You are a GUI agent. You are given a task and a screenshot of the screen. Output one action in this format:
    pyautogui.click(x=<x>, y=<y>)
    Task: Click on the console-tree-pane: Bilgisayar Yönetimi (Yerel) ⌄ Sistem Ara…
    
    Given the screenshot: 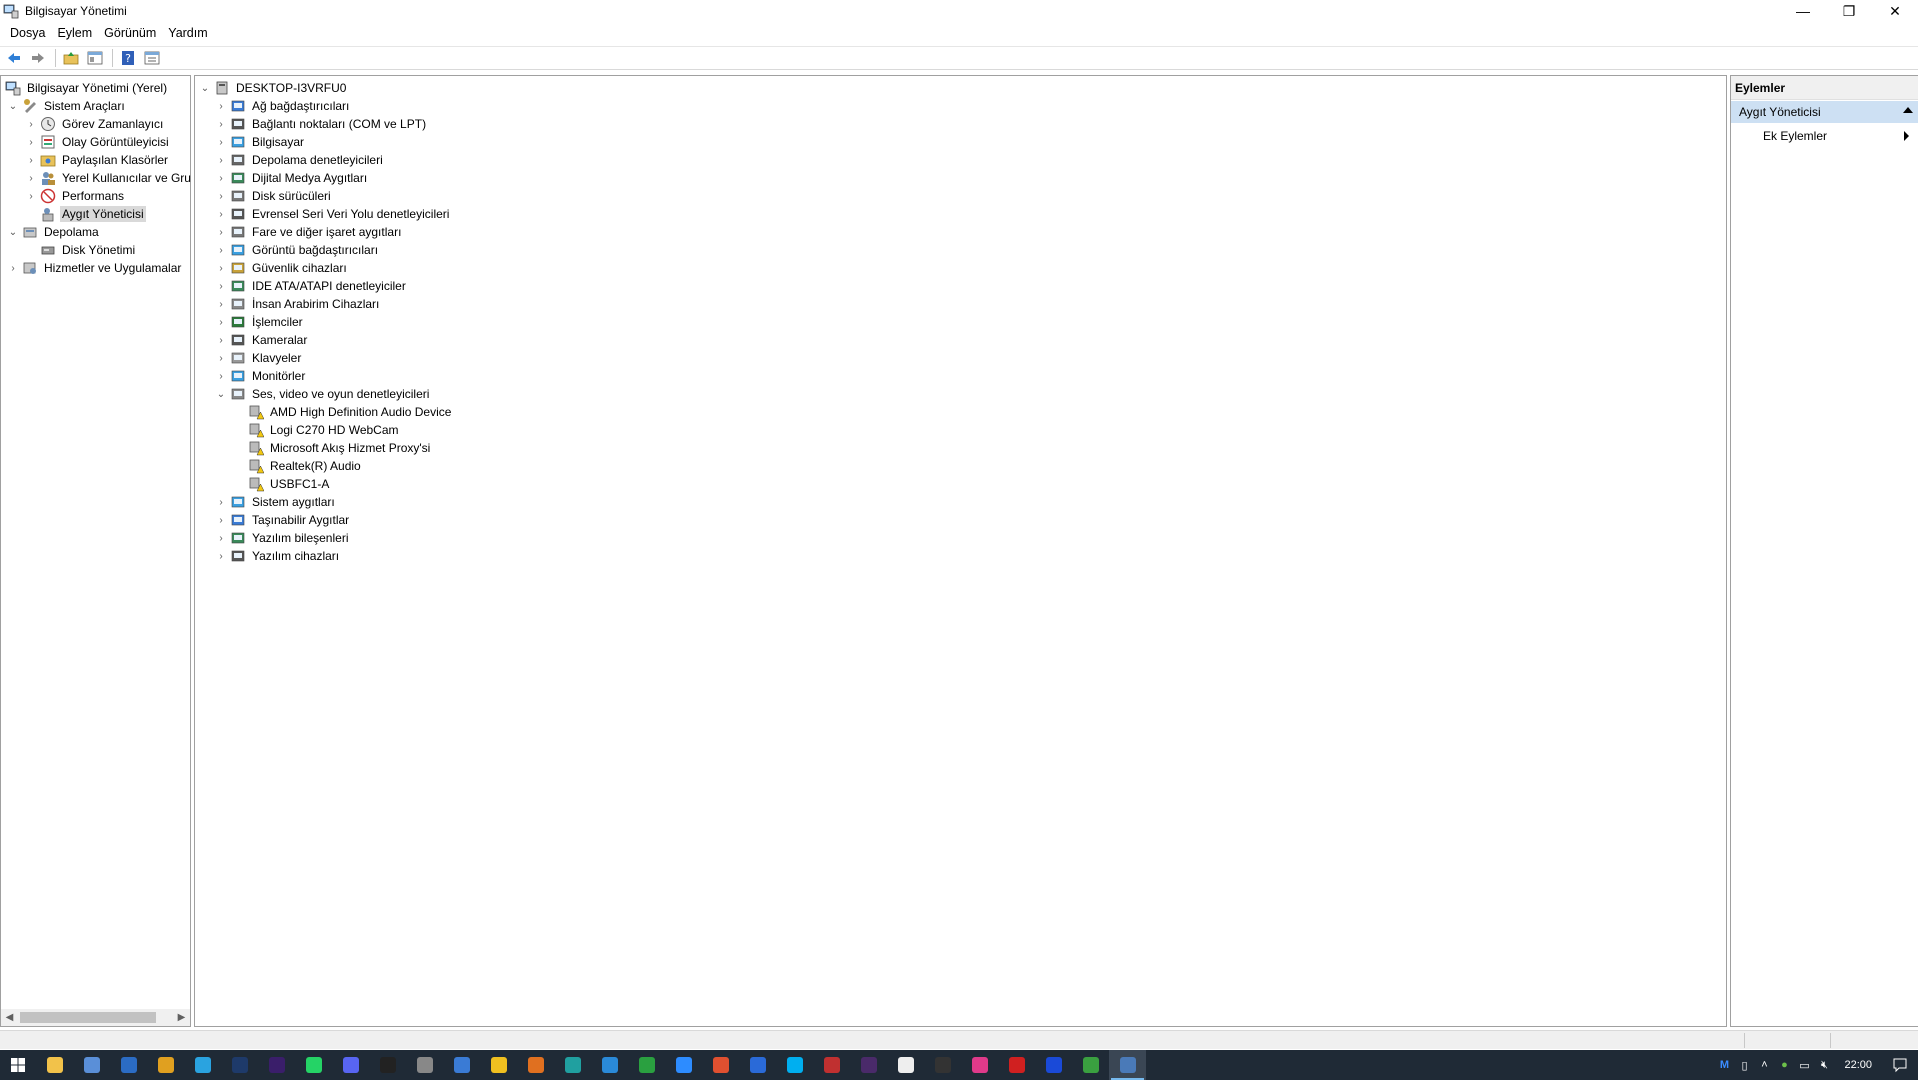 What is the action you would take?
    pyautogui.click(x=95, y=551)
    